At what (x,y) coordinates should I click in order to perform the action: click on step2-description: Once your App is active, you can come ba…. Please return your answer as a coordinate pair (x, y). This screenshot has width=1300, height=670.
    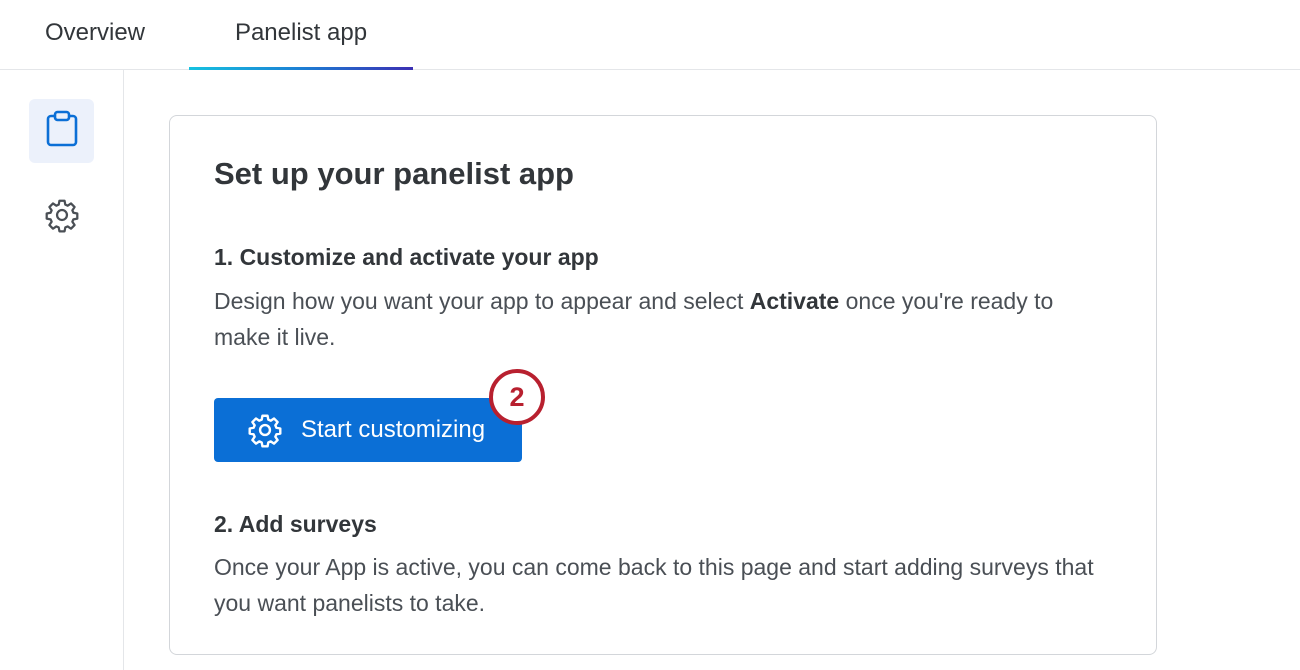
    Looking at the image, I should click on (654, 585).